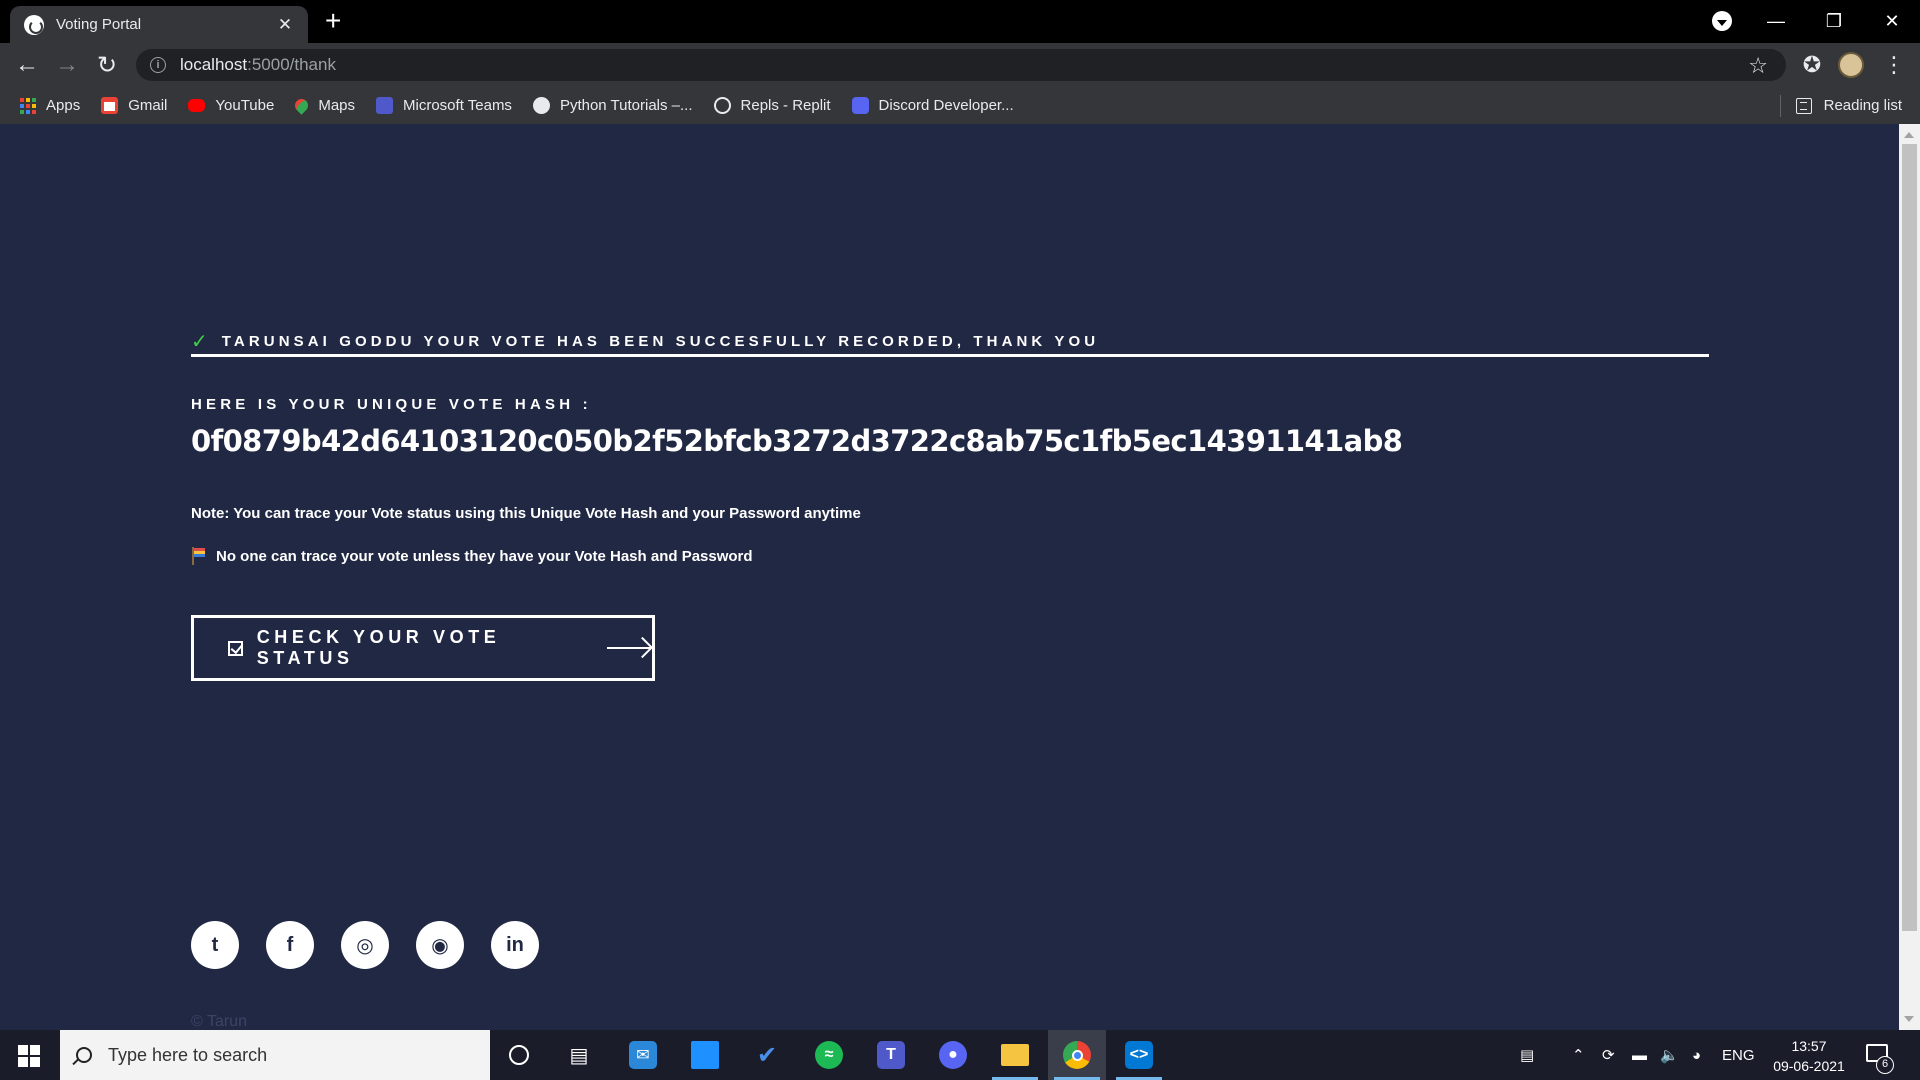 The width and height of the screenshot is (1920, 1080). Describe the element at coordinates (950, 355) in the screenshot. I see `divider-line` at that location.